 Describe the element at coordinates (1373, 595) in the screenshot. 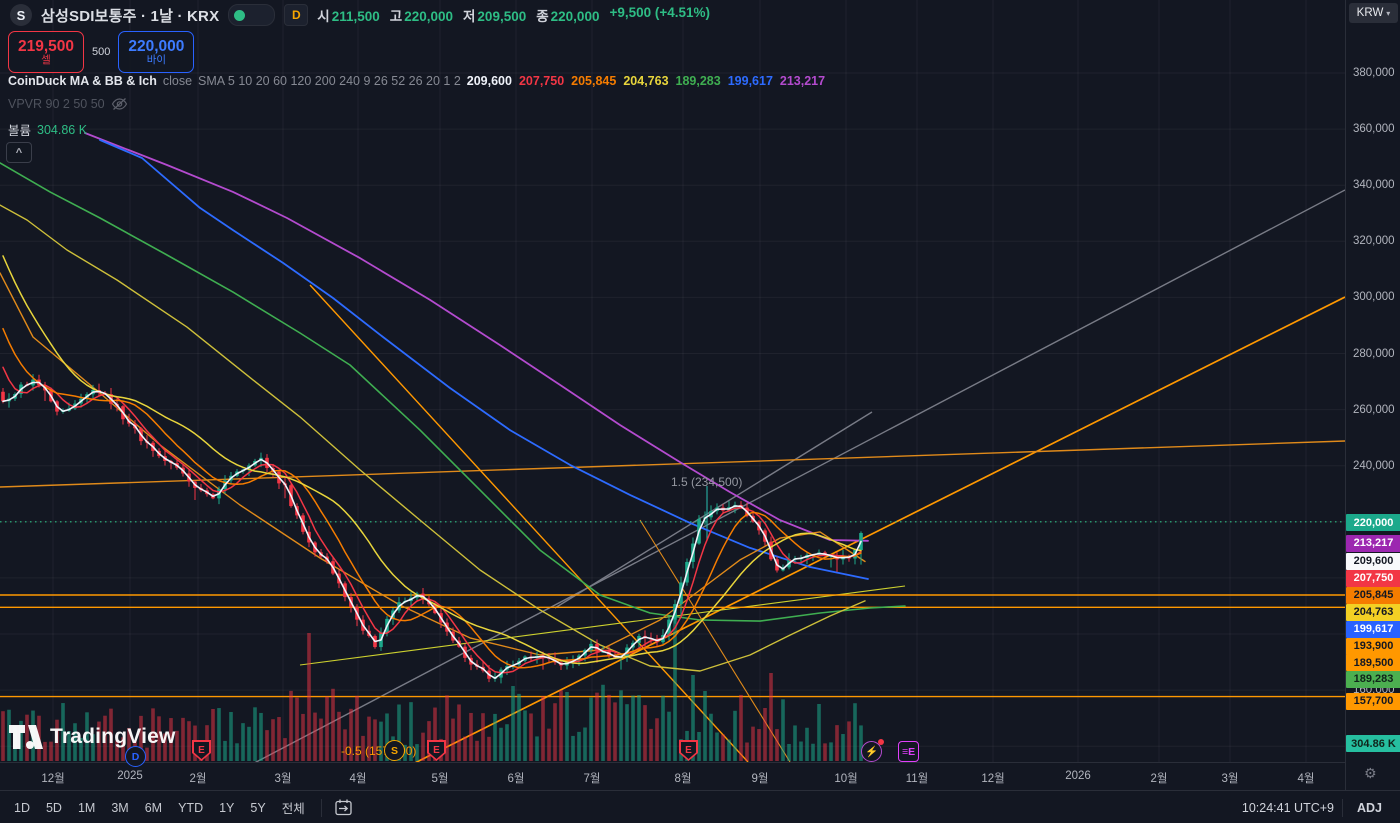

I see `price-label-chip: 205,845` at that location.